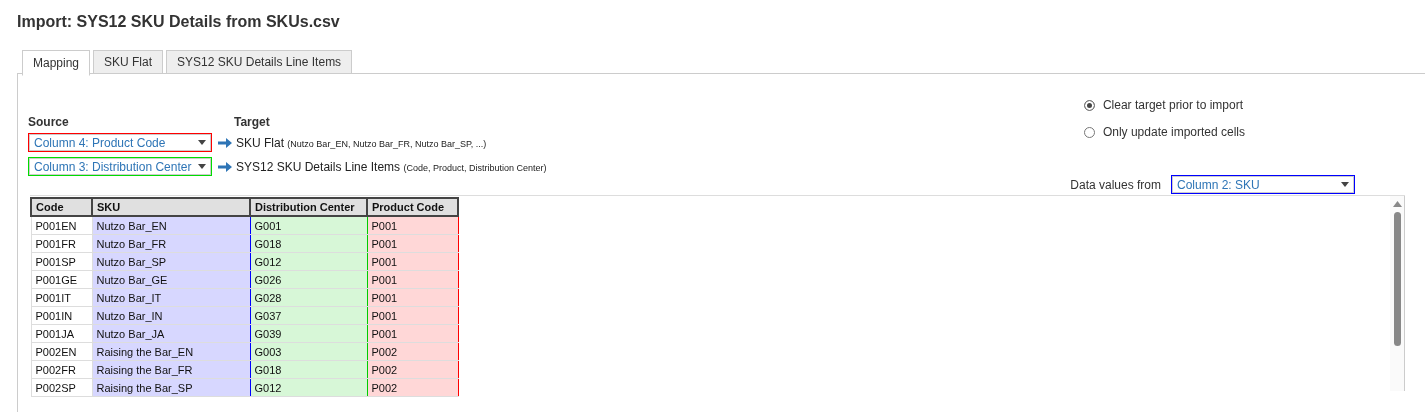 The height and width of the screenshot is (412, 1425). Describe the element at coordinates (308, 297) in the screenshot. I see `table-cell: G028` at that location.